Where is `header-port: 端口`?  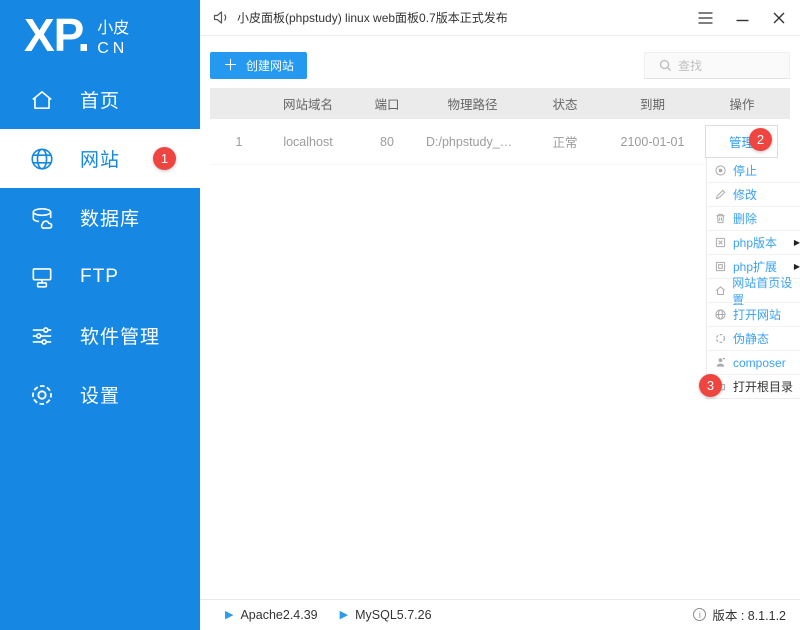 header-port: 端口 is located at coordinates (387, 105).